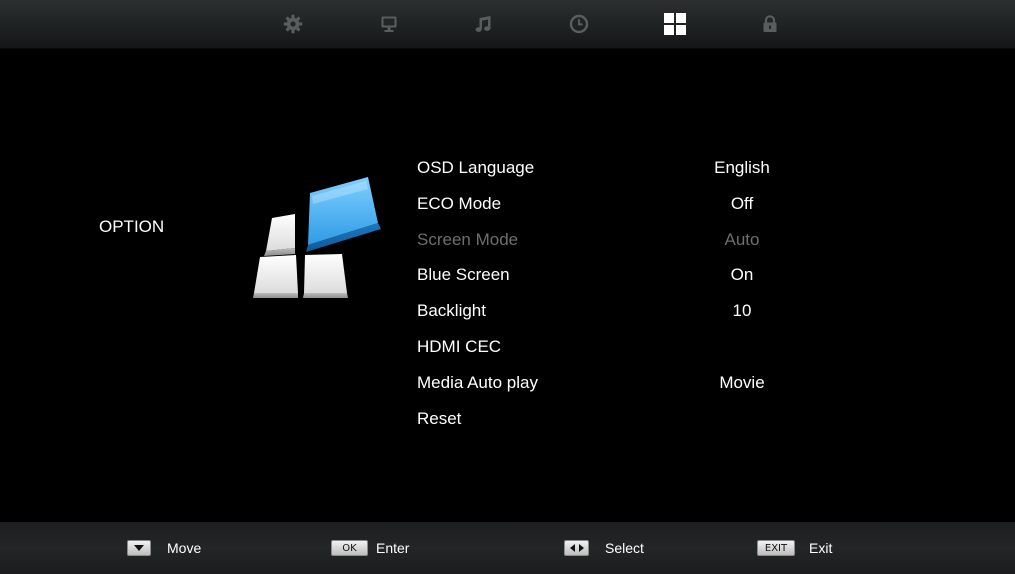 The height and width of the screenshot is (574, 1015). What do you see at coordinates (576, 548) in the screenshot?
I see `left-right-arrow-key-icon` at bounding box center [576, 548].